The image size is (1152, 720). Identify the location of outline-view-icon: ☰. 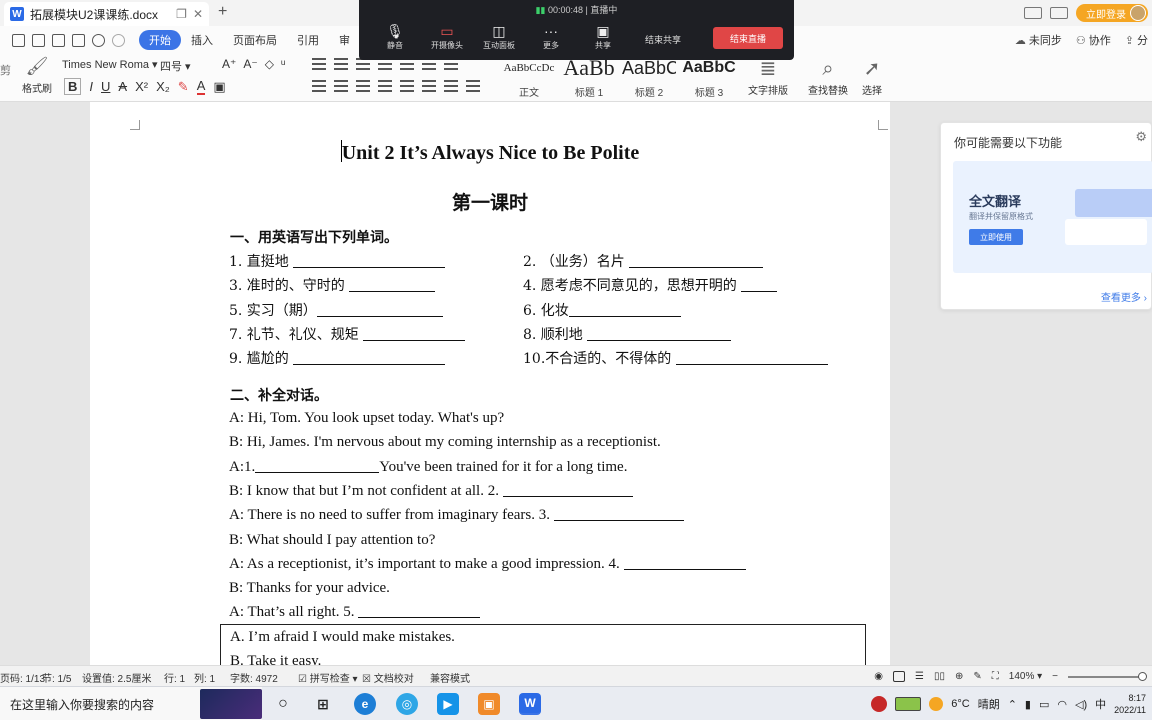
(919, 676).